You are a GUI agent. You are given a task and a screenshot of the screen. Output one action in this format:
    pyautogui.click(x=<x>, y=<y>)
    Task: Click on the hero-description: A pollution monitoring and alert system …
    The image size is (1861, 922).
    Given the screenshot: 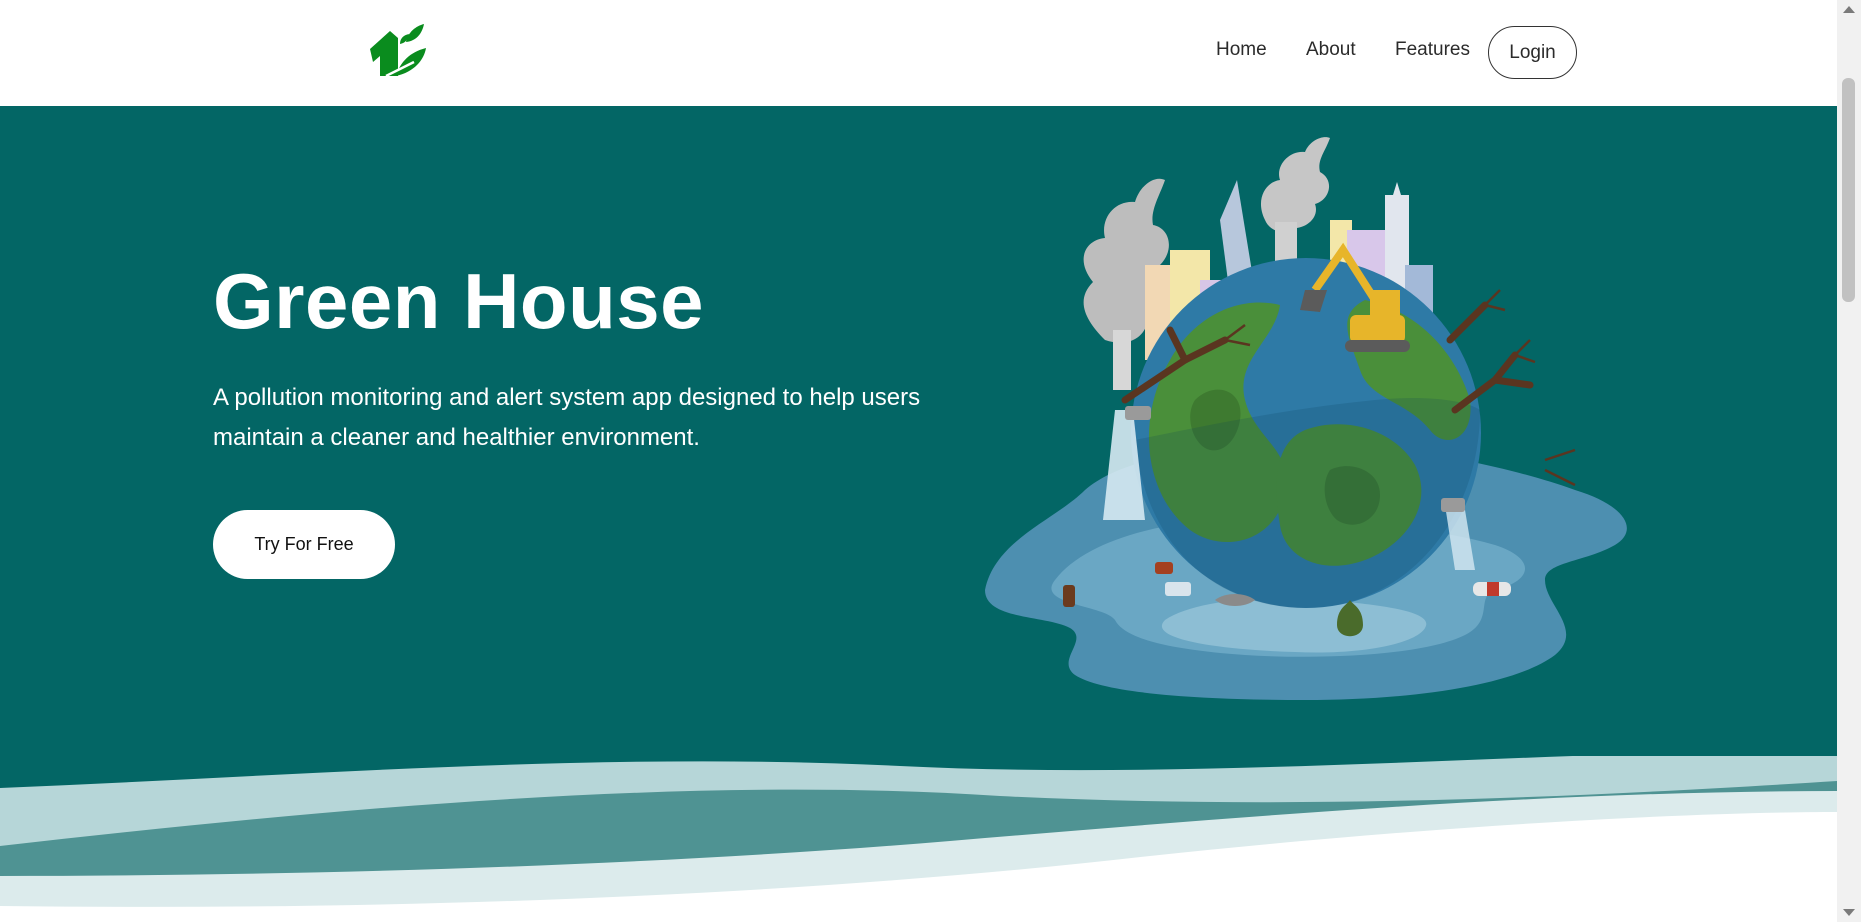 What is the action you would take?
    pyautogui.click(x=567, y=417)
    